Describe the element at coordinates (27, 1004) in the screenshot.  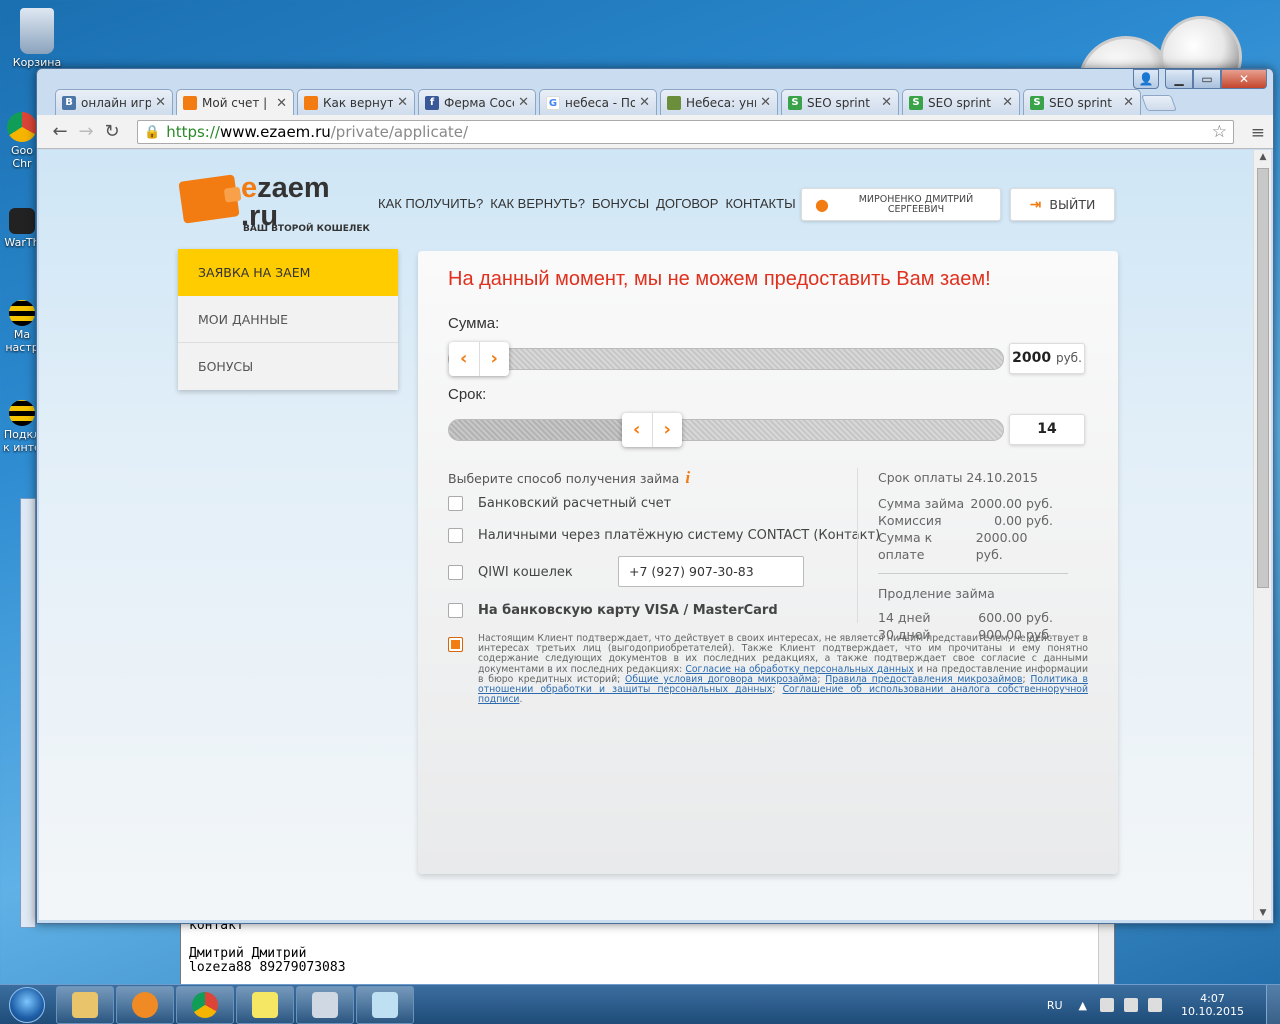
I see `start-button` at that location.